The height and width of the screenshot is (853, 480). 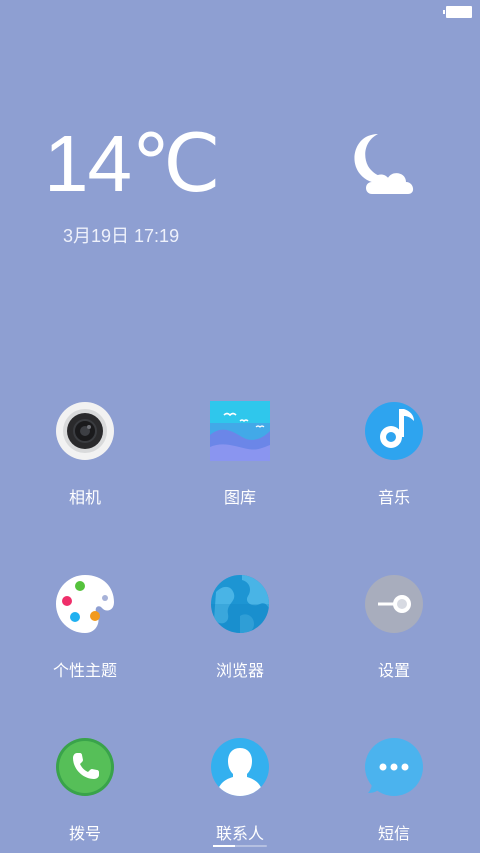 What do you see at coordinates (239, 833) in the screenshot?
I see `app-label: 联系人` at bounding box center [239, 833].